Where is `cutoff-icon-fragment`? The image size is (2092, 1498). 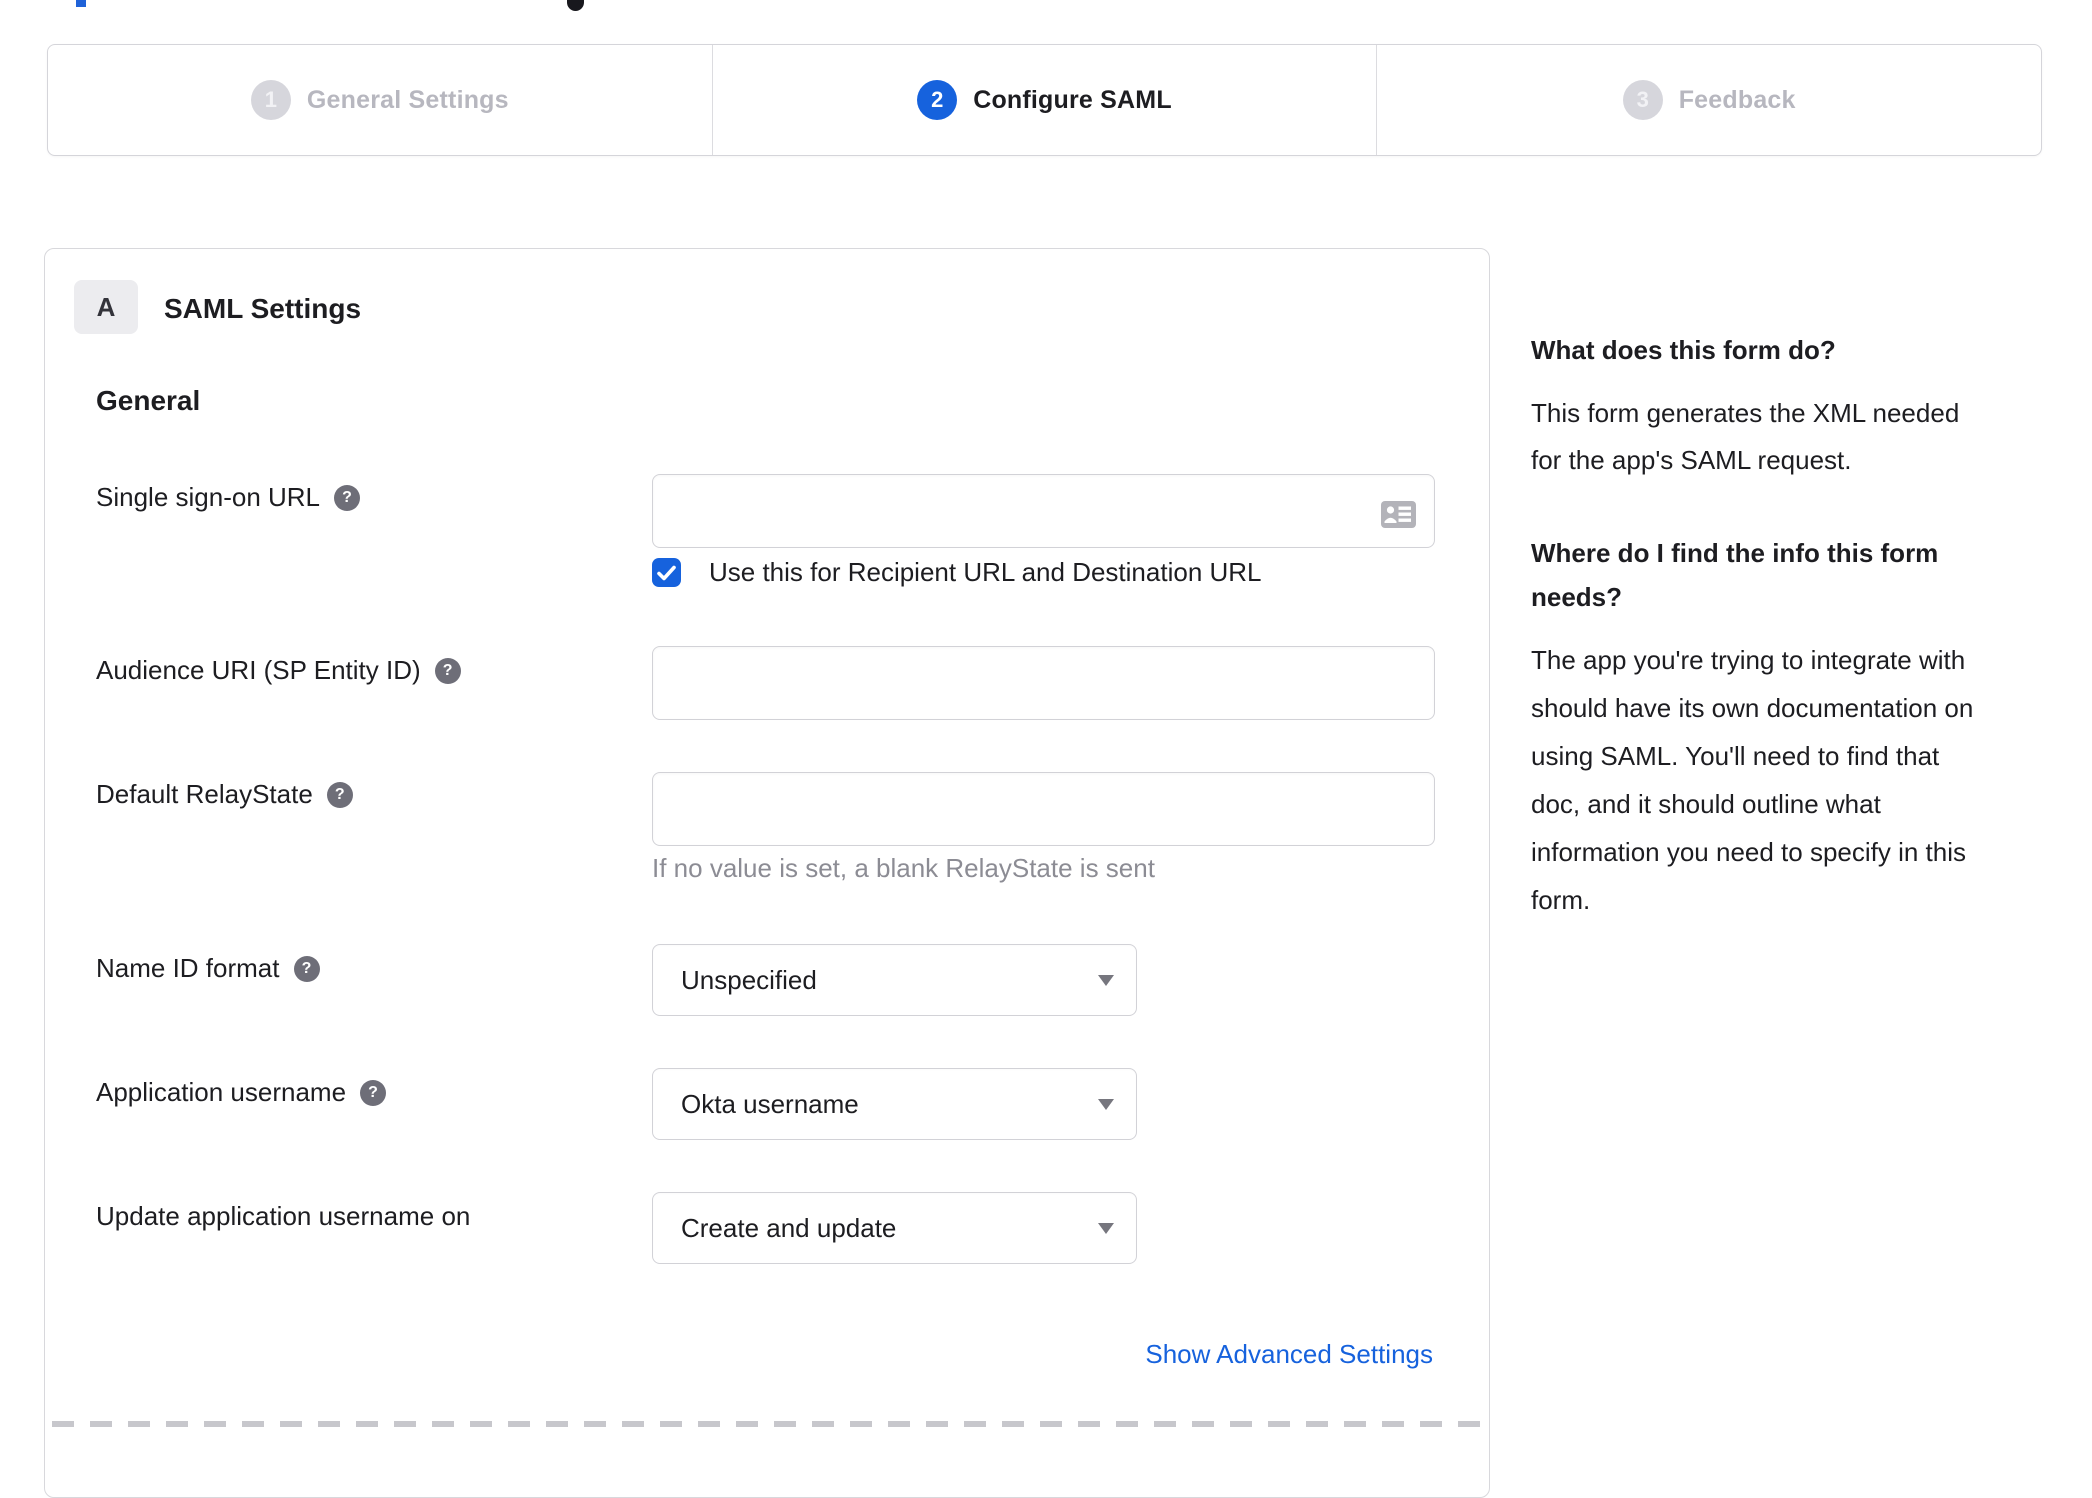
cutoff-icon-fragment is located at coordinates (575, 5).